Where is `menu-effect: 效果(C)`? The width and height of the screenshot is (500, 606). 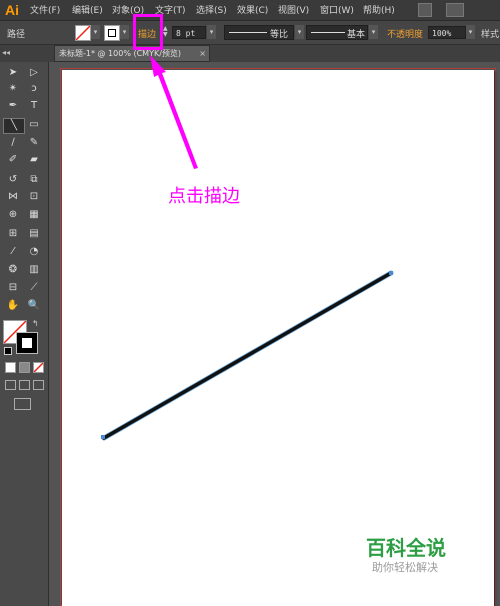
menu-effect: 效果(C) is located at coordinates (252, 9).